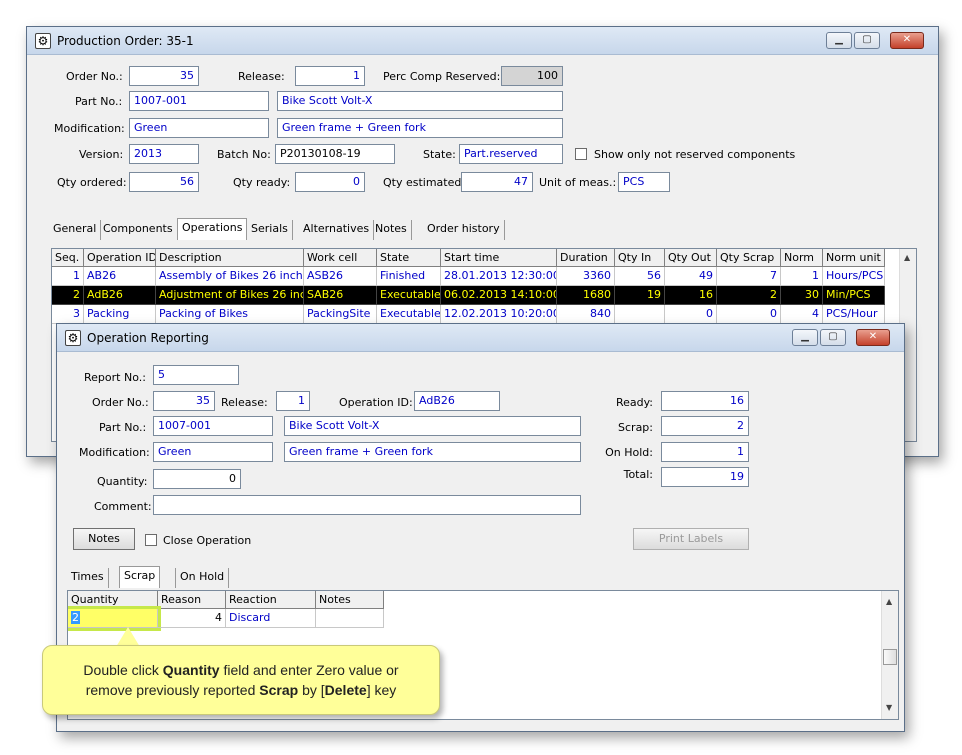 The width and height of the screenshot is (962, 755). I want to click on ops-table-cell: 1680, so click(586, 295).